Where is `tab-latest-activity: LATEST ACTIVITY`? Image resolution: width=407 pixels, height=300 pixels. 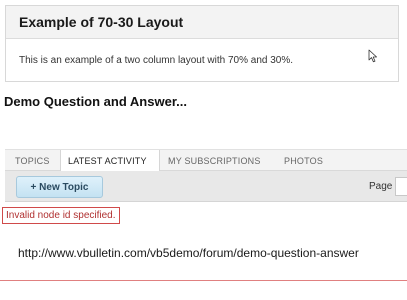
tab-latest-activity: LATEST ACTIVITY is located at coordinates (110, 161).